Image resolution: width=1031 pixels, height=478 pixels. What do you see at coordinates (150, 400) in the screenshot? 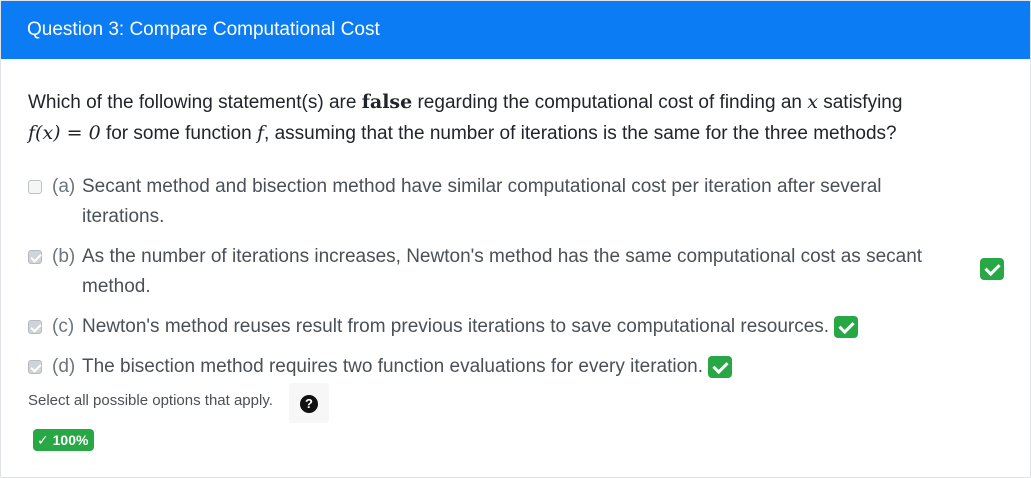
I see `select-all-hint: Select all possible options that apply.` at bounding box center [150, 400].